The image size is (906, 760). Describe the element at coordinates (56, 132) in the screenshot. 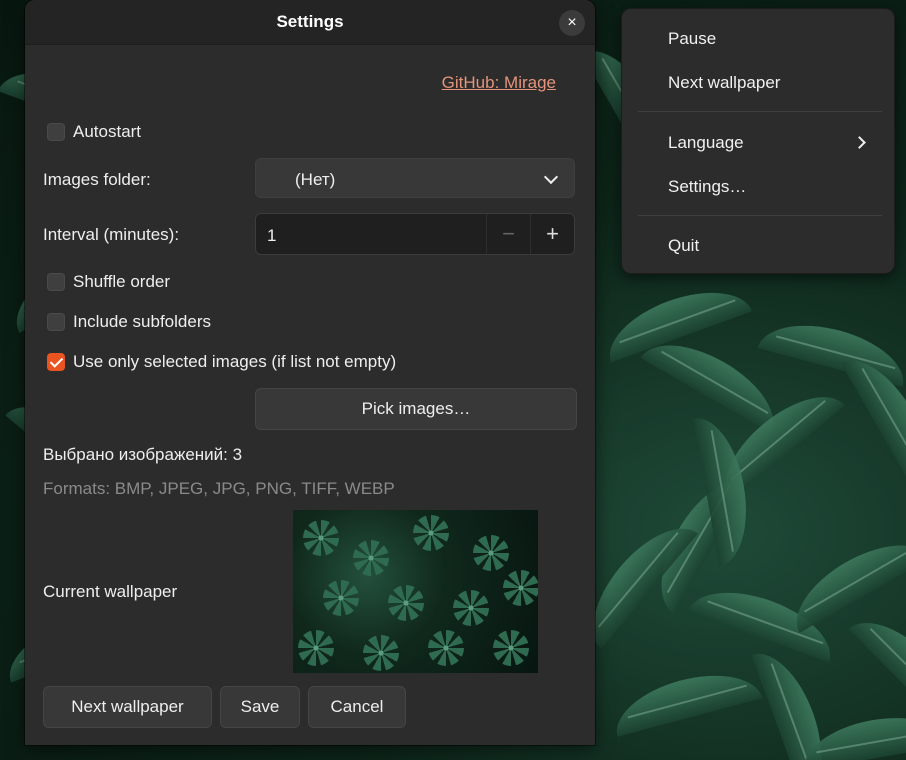

I see `autostart-checkbox` at that location.